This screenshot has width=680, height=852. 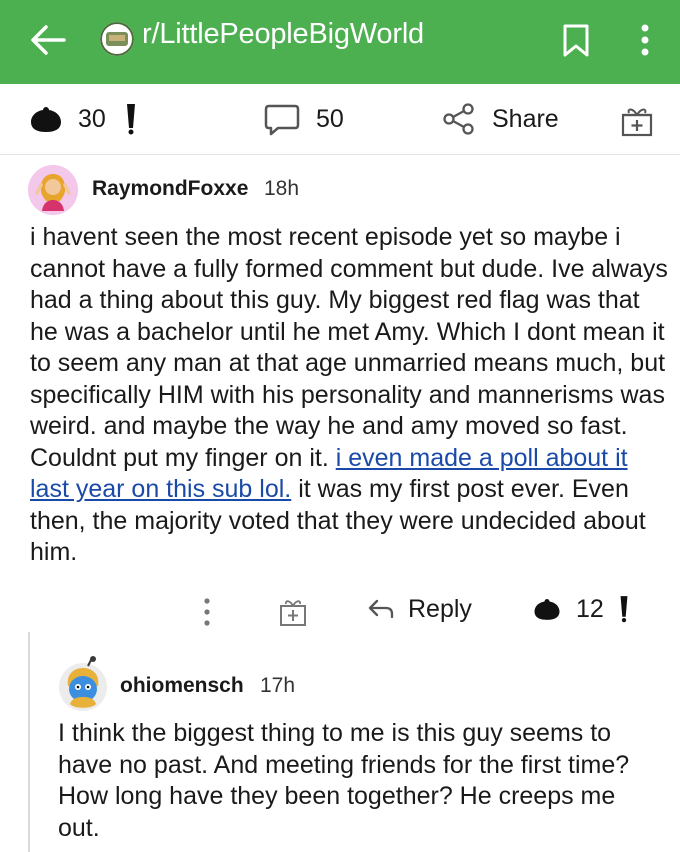 I want to click on share-button: Share, so click(x=500, y=119).